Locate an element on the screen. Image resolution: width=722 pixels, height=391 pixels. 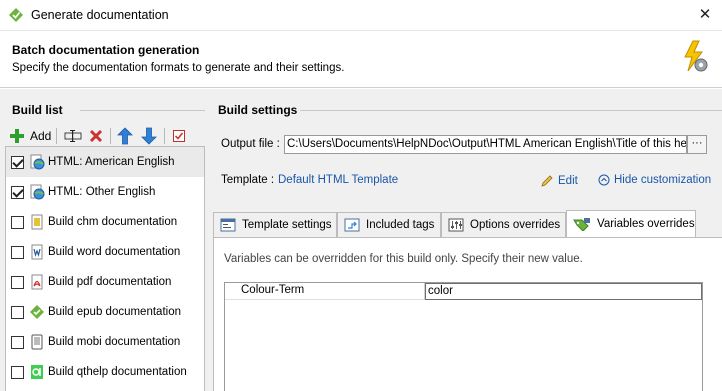
arrow-down-icon is located at coordinates (149, 136).